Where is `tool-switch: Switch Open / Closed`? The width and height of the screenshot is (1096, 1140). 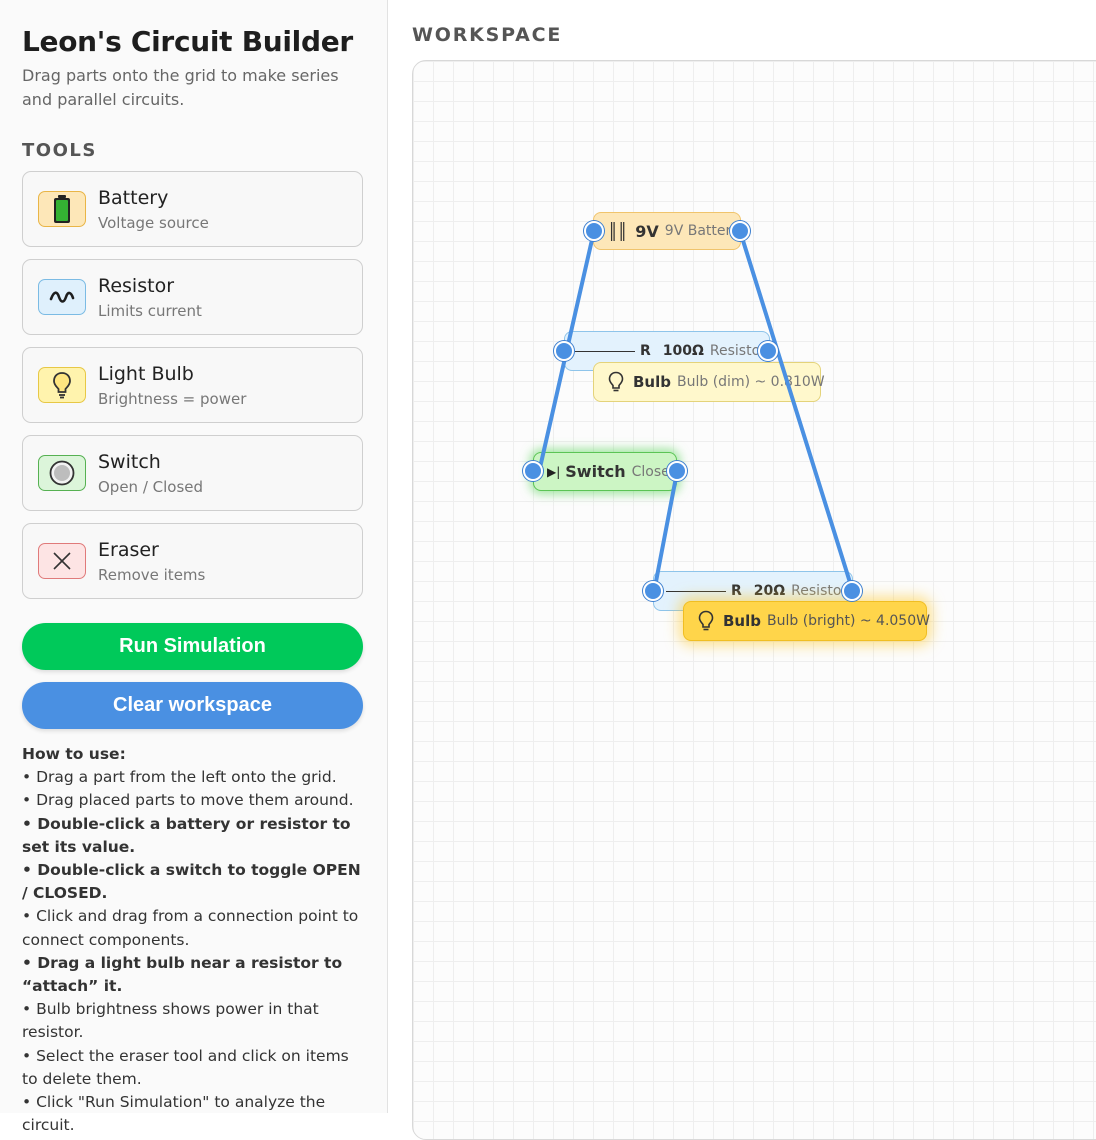
tool-switch: Switch Open / Closed is located at coordinates (192, 473).